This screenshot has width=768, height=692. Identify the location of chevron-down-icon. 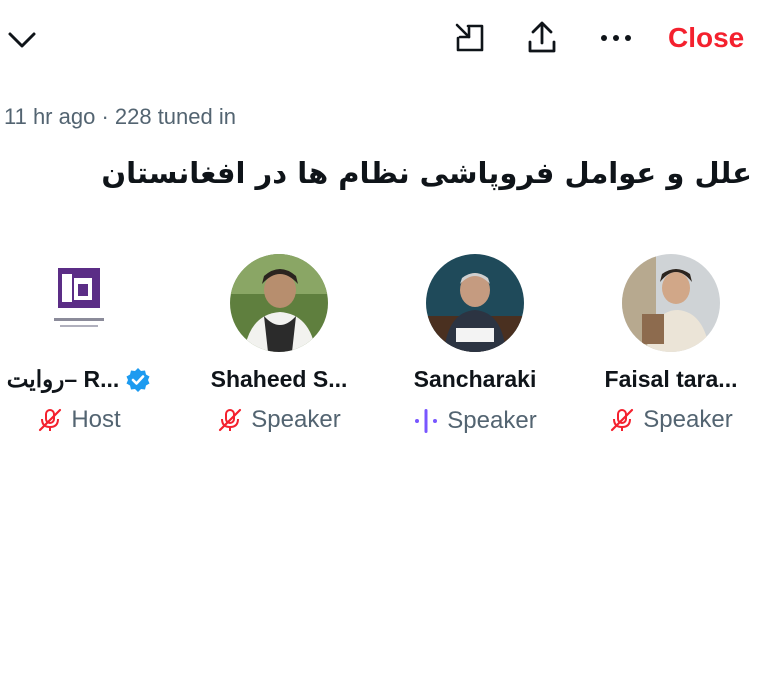
(22, 40).